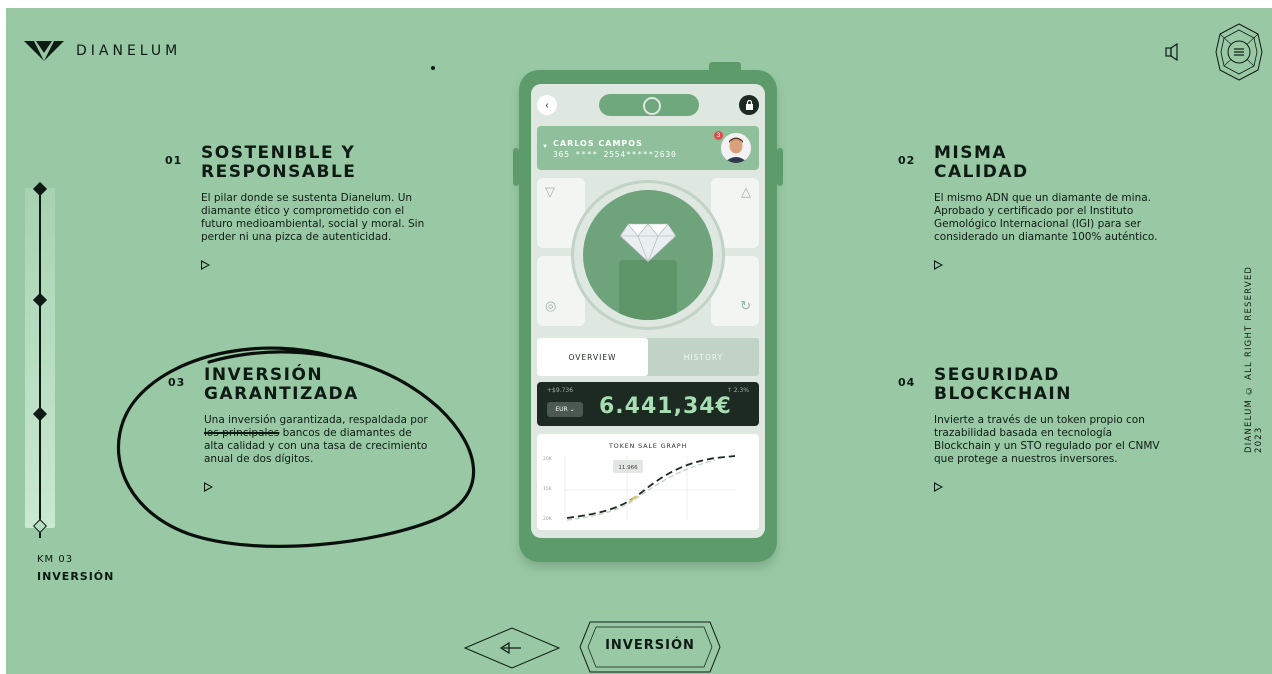  What do you see at coordinates (640, 488) in the screenshot?
I see `graph-canvas: 20K 15K 20K 11.966` at bounding box center [640, 488].